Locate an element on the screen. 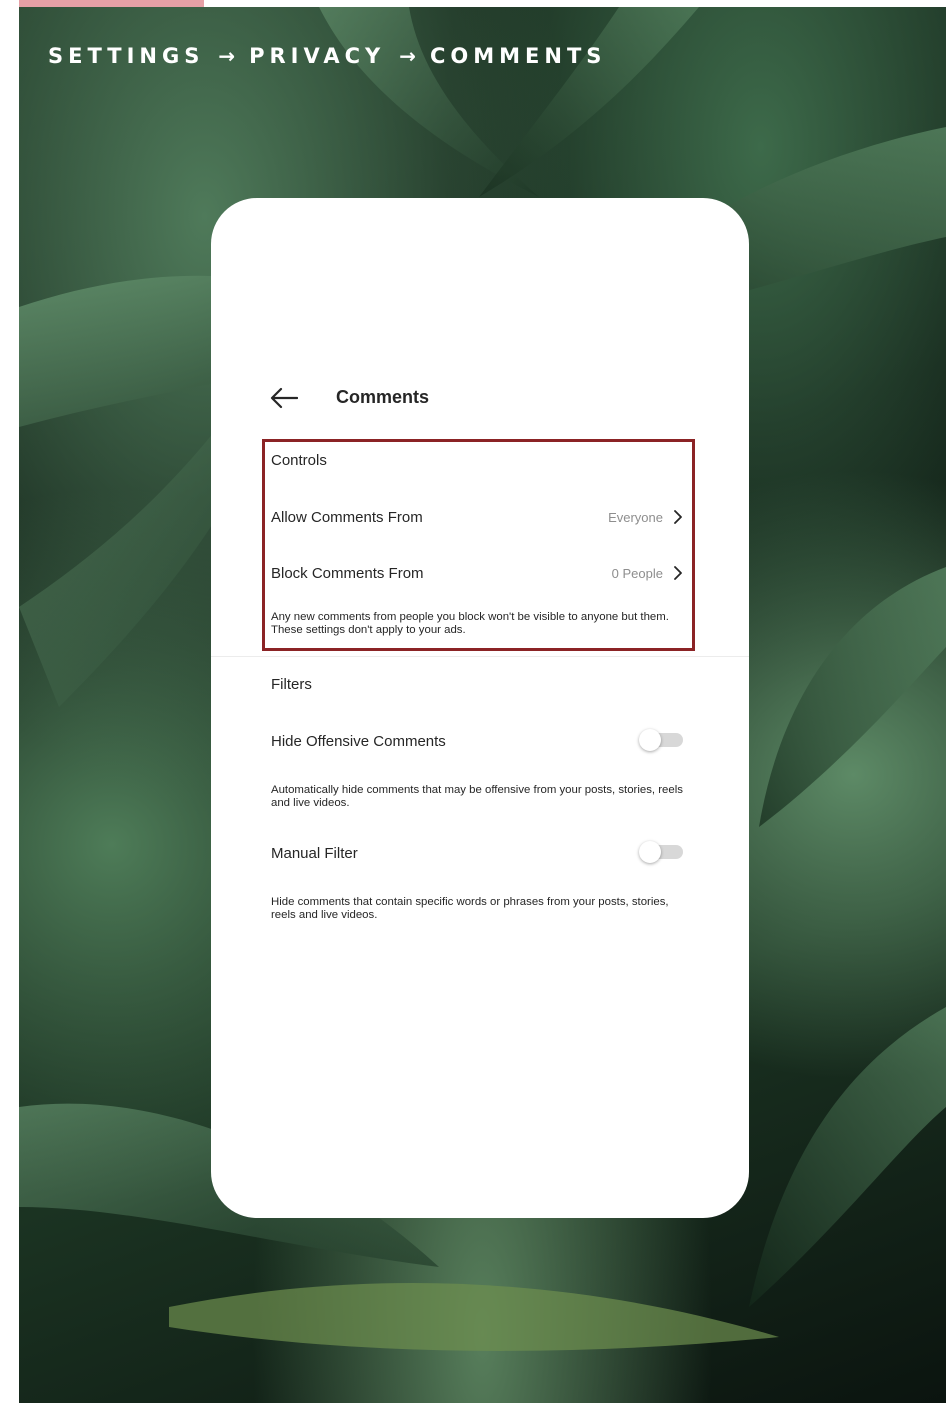 Image resolution: width=946 pixels, height=1403 pixels. screen-header: Comments is located at coordinates (480, 398).